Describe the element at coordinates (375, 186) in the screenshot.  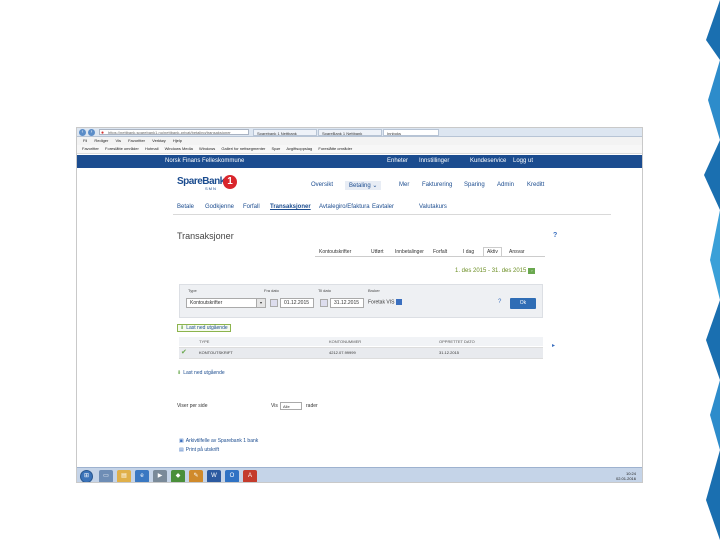
I see `chevron-down-icon: ⌄` at that location.